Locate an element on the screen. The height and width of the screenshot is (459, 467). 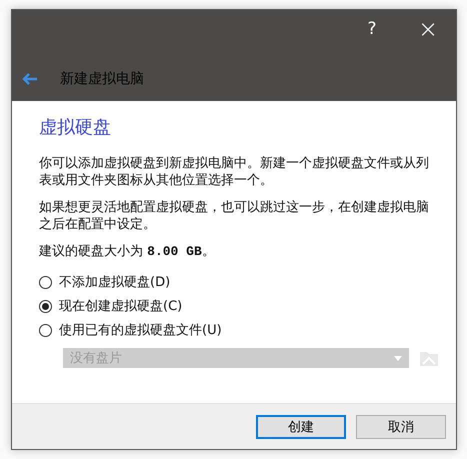
description-text: 你可以添加虚拟硬盘到新虚拟电脑中。新建一个虚拟硬盘文件或从列表或用文件夹图标从其他位置选择一个。 is located at coordinates (234, 172).